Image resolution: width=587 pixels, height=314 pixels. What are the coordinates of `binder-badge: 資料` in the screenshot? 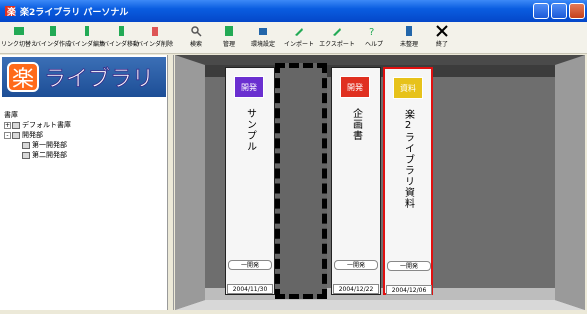 It's located at (408, 88).